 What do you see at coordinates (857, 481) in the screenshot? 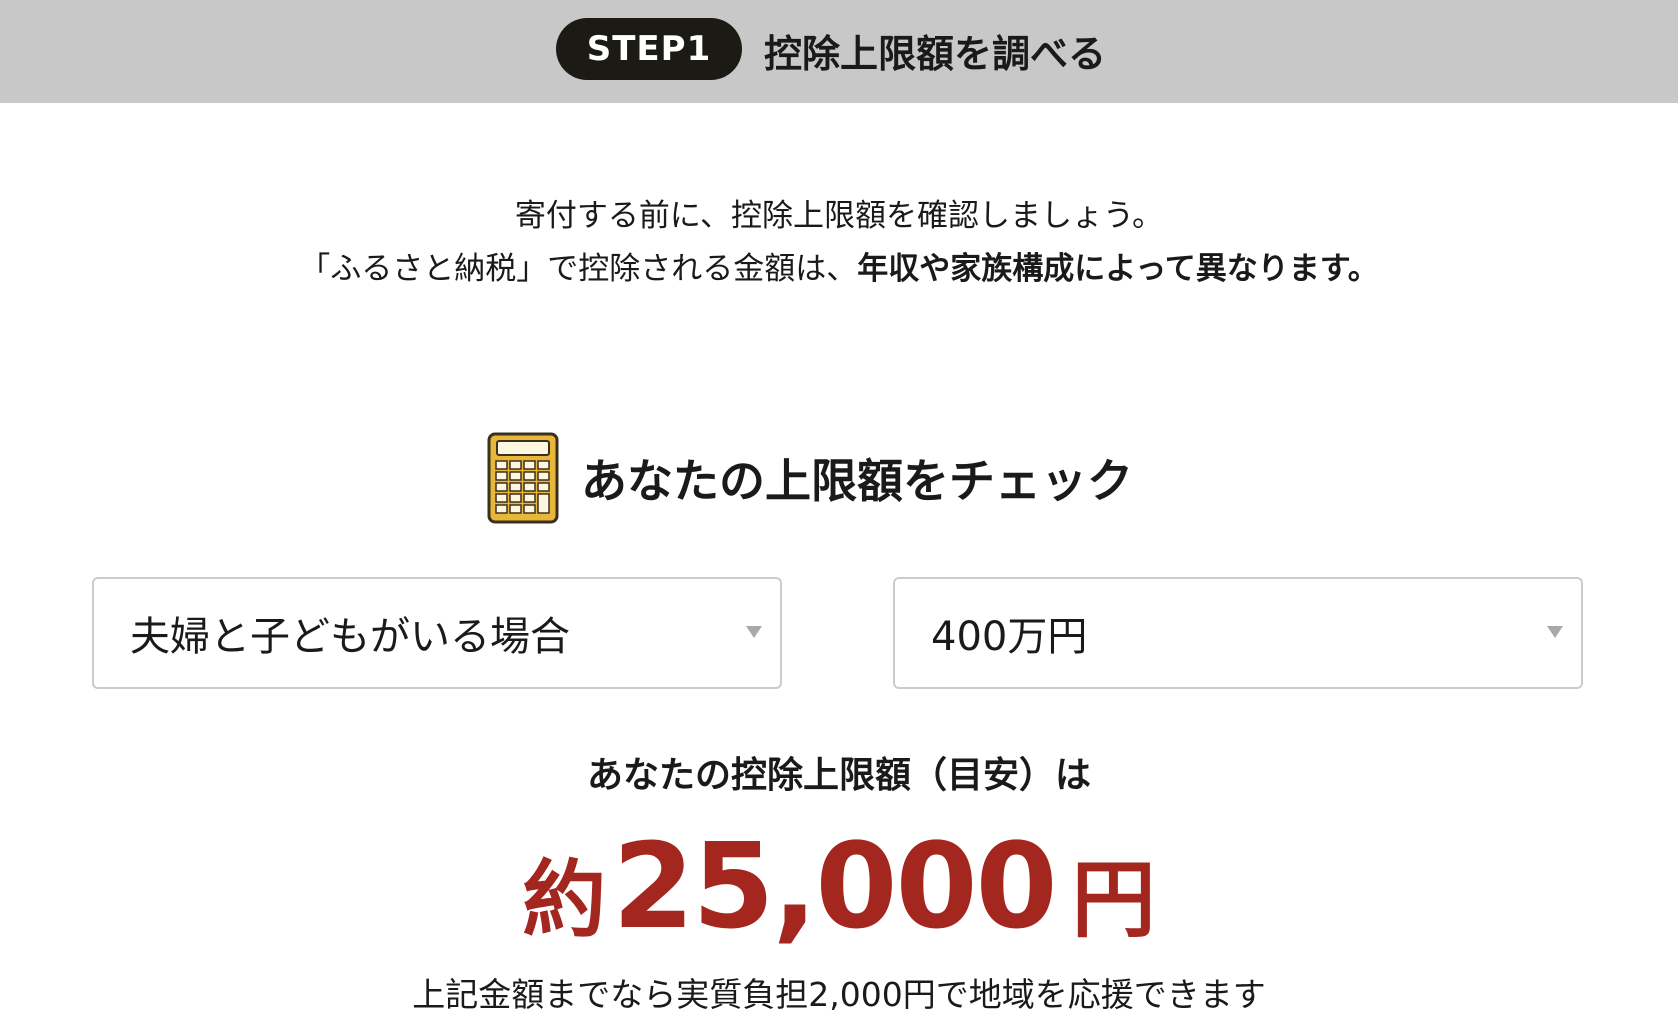
I see `checker-title: あなたの上限額をチェック` at bounding box center [857, 481].